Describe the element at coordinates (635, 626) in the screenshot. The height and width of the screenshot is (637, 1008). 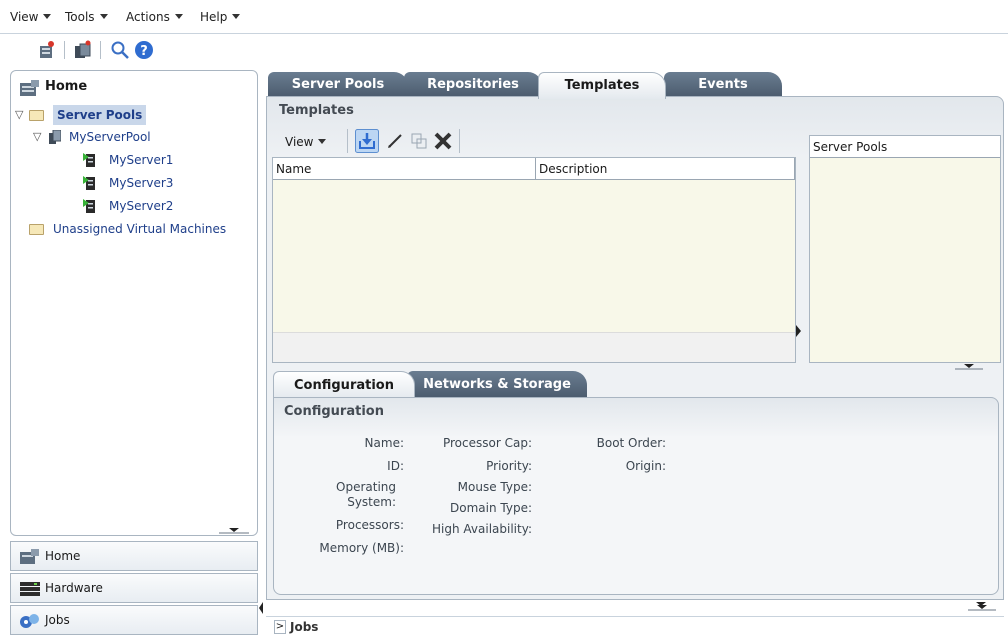
I see `jobs-bar: > Jobs` at that location.